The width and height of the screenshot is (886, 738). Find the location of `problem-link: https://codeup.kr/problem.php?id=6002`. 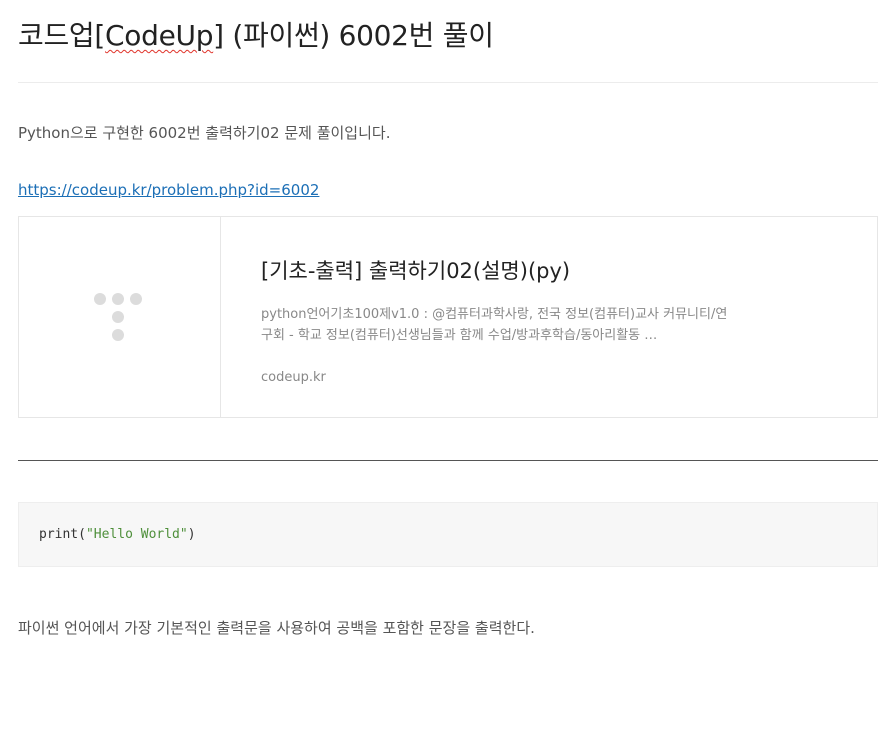

problem-link: https://codeup.kr/problem.php?id=6002 is located at coordinates (168, 190).